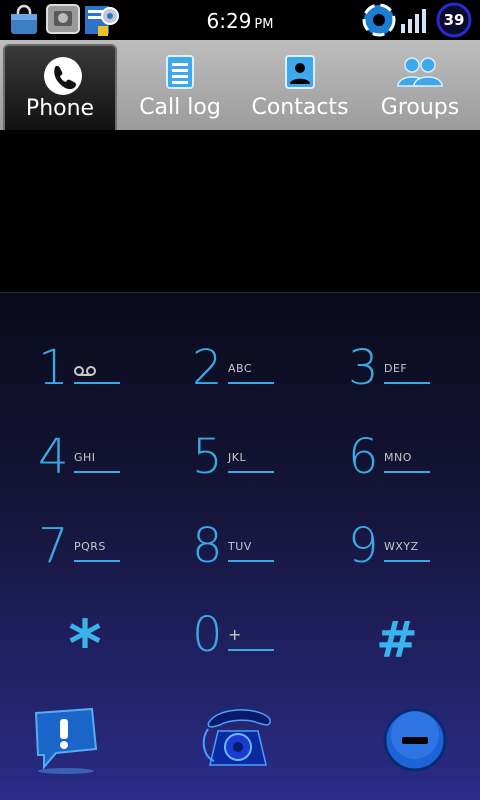 The height and width of the screenshot is (800, 480). I want to click on tab-label: Contacts, so click(300, 107).